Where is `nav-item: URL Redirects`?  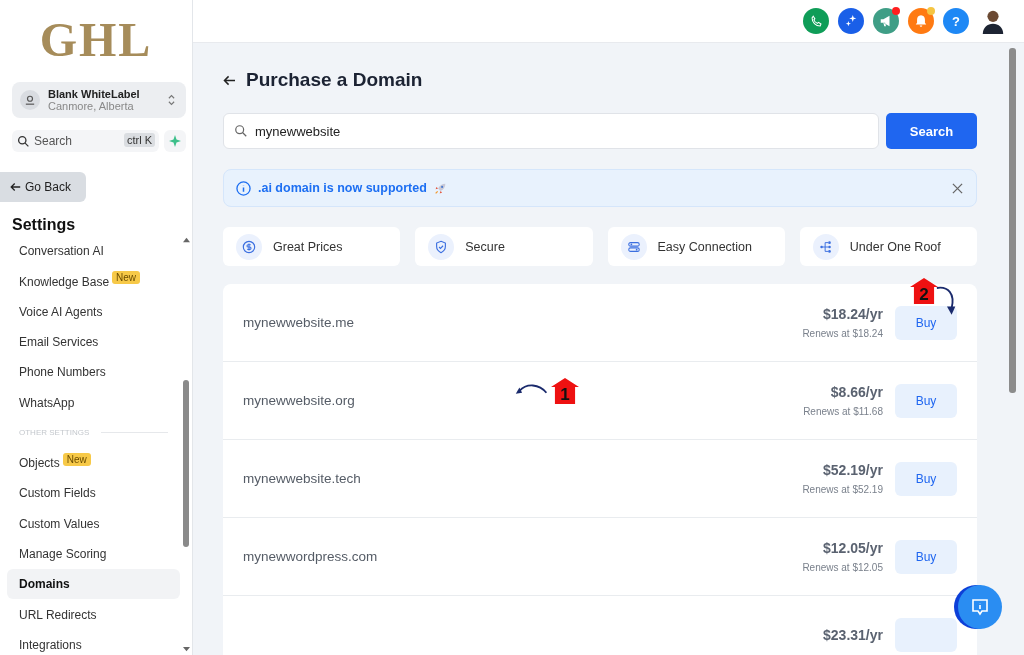
nav-item: URL Redirects is located at coordinates (93, 614).